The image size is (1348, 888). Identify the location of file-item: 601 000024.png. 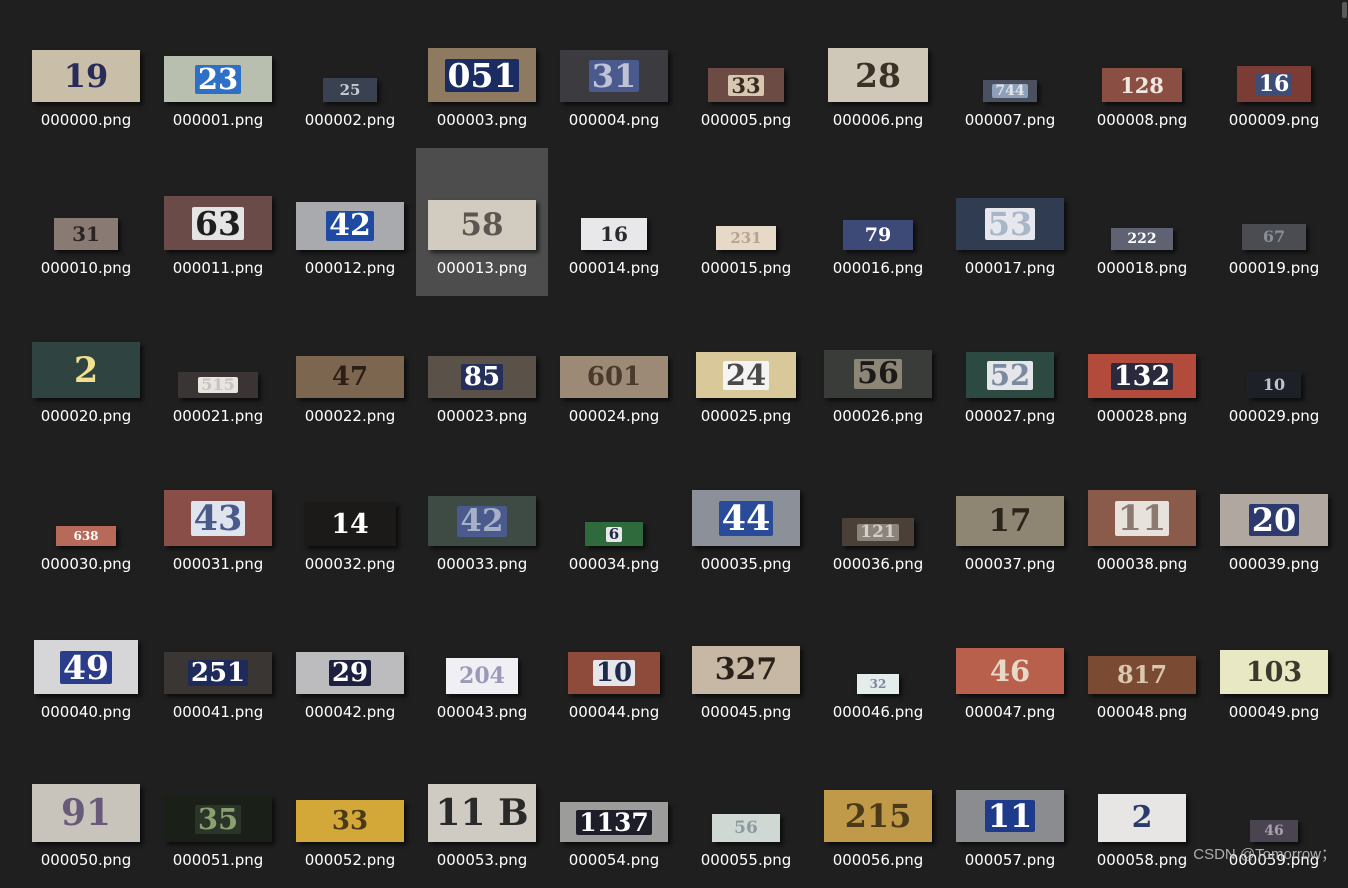
(614, 370).